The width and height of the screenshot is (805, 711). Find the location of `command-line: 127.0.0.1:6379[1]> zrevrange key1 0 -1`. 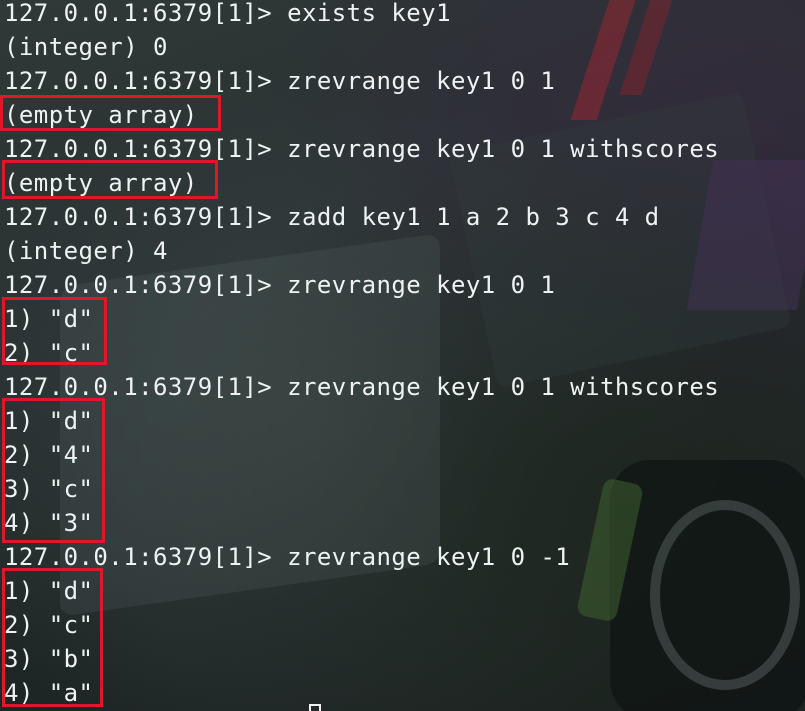

command-line: 127.0.0.1:6379[1]> zrevrange key1 0 -1 is located at coordinates (287, 557).